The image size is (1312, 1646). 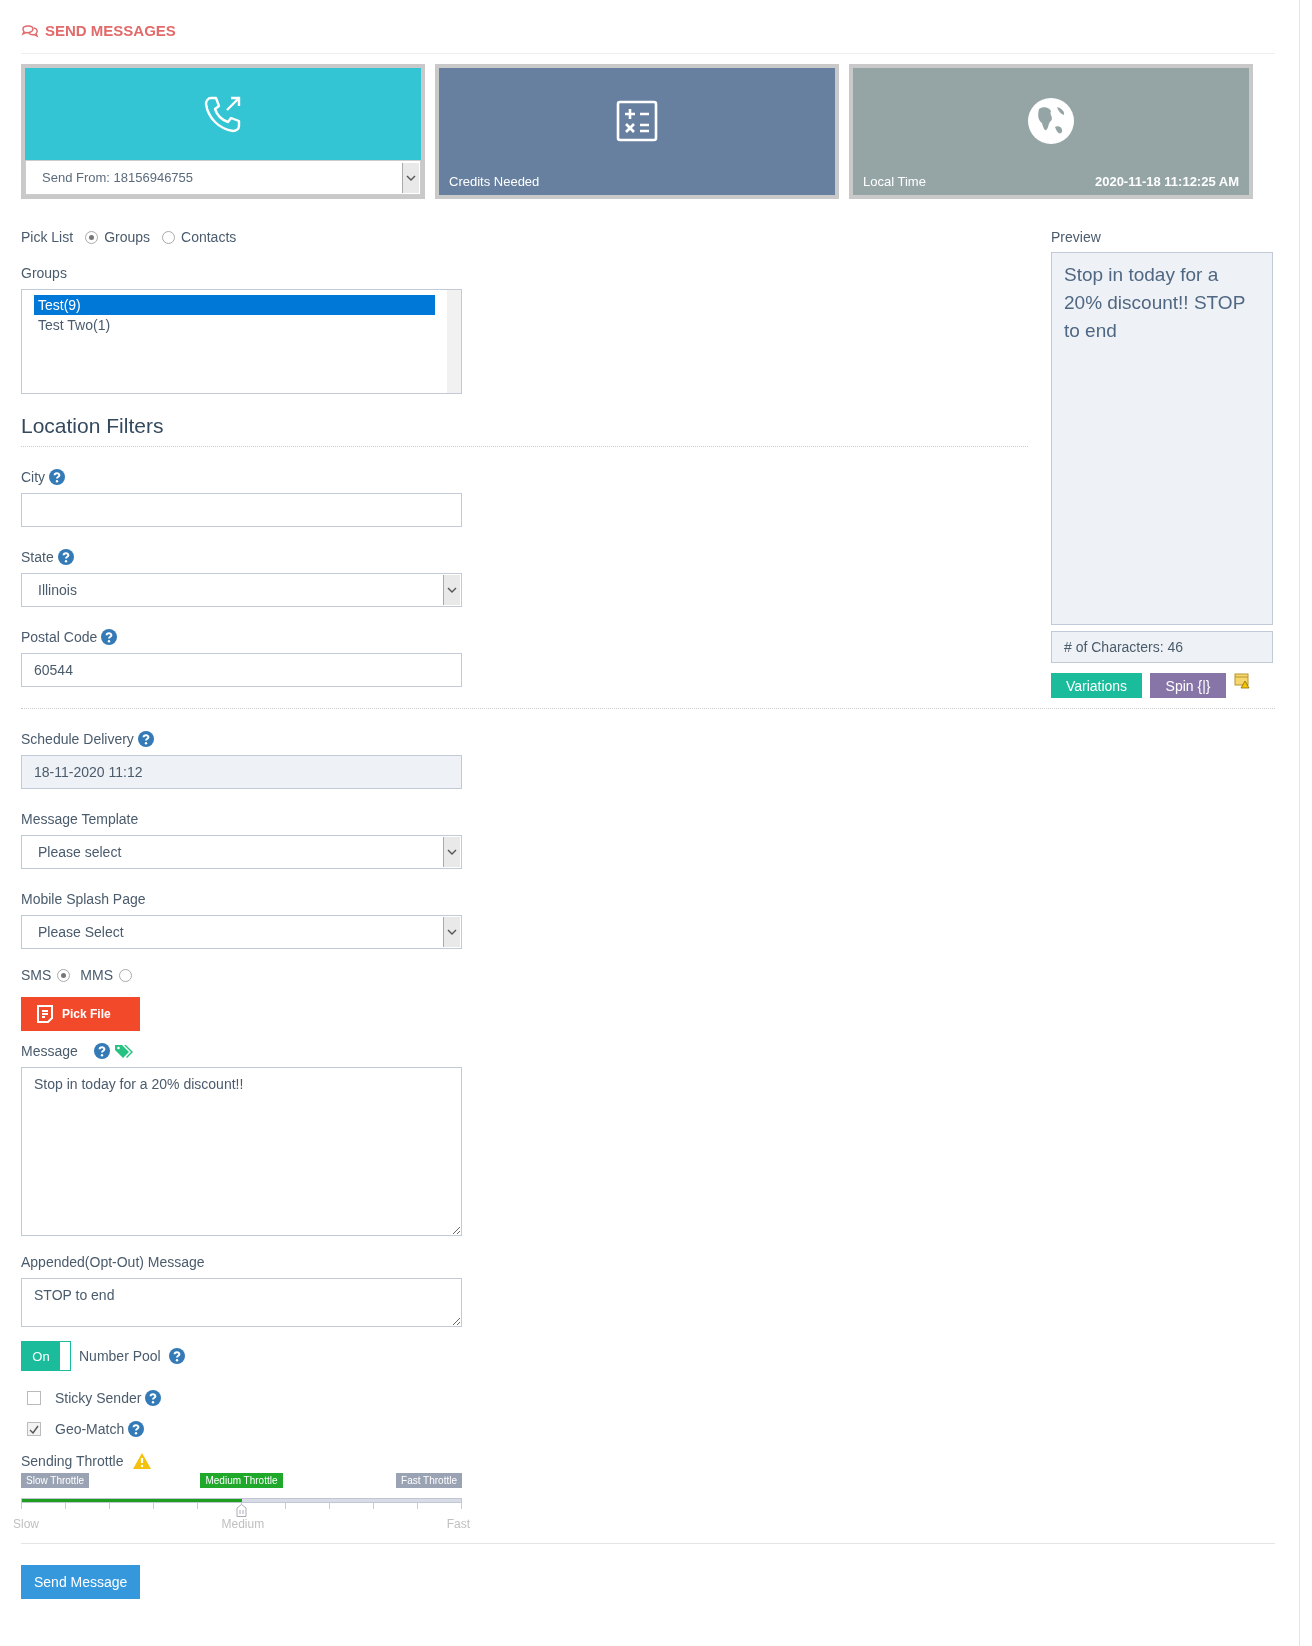 What do you see at coordinates (234, 305) in the screenshot?
I see `list-item: Test(9)` at bounding box center [234, 305].